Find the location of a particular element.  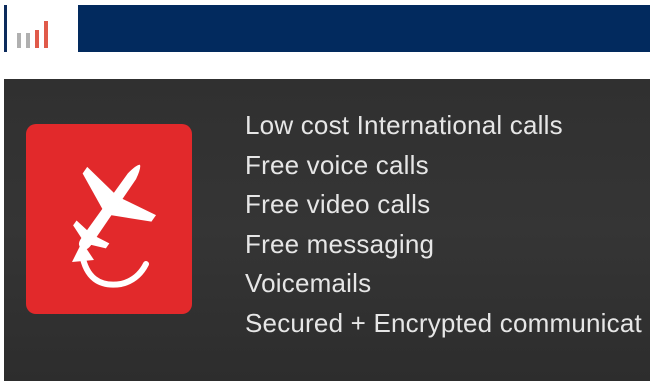

airplane-return-icon is located at coordinates (114, 226).